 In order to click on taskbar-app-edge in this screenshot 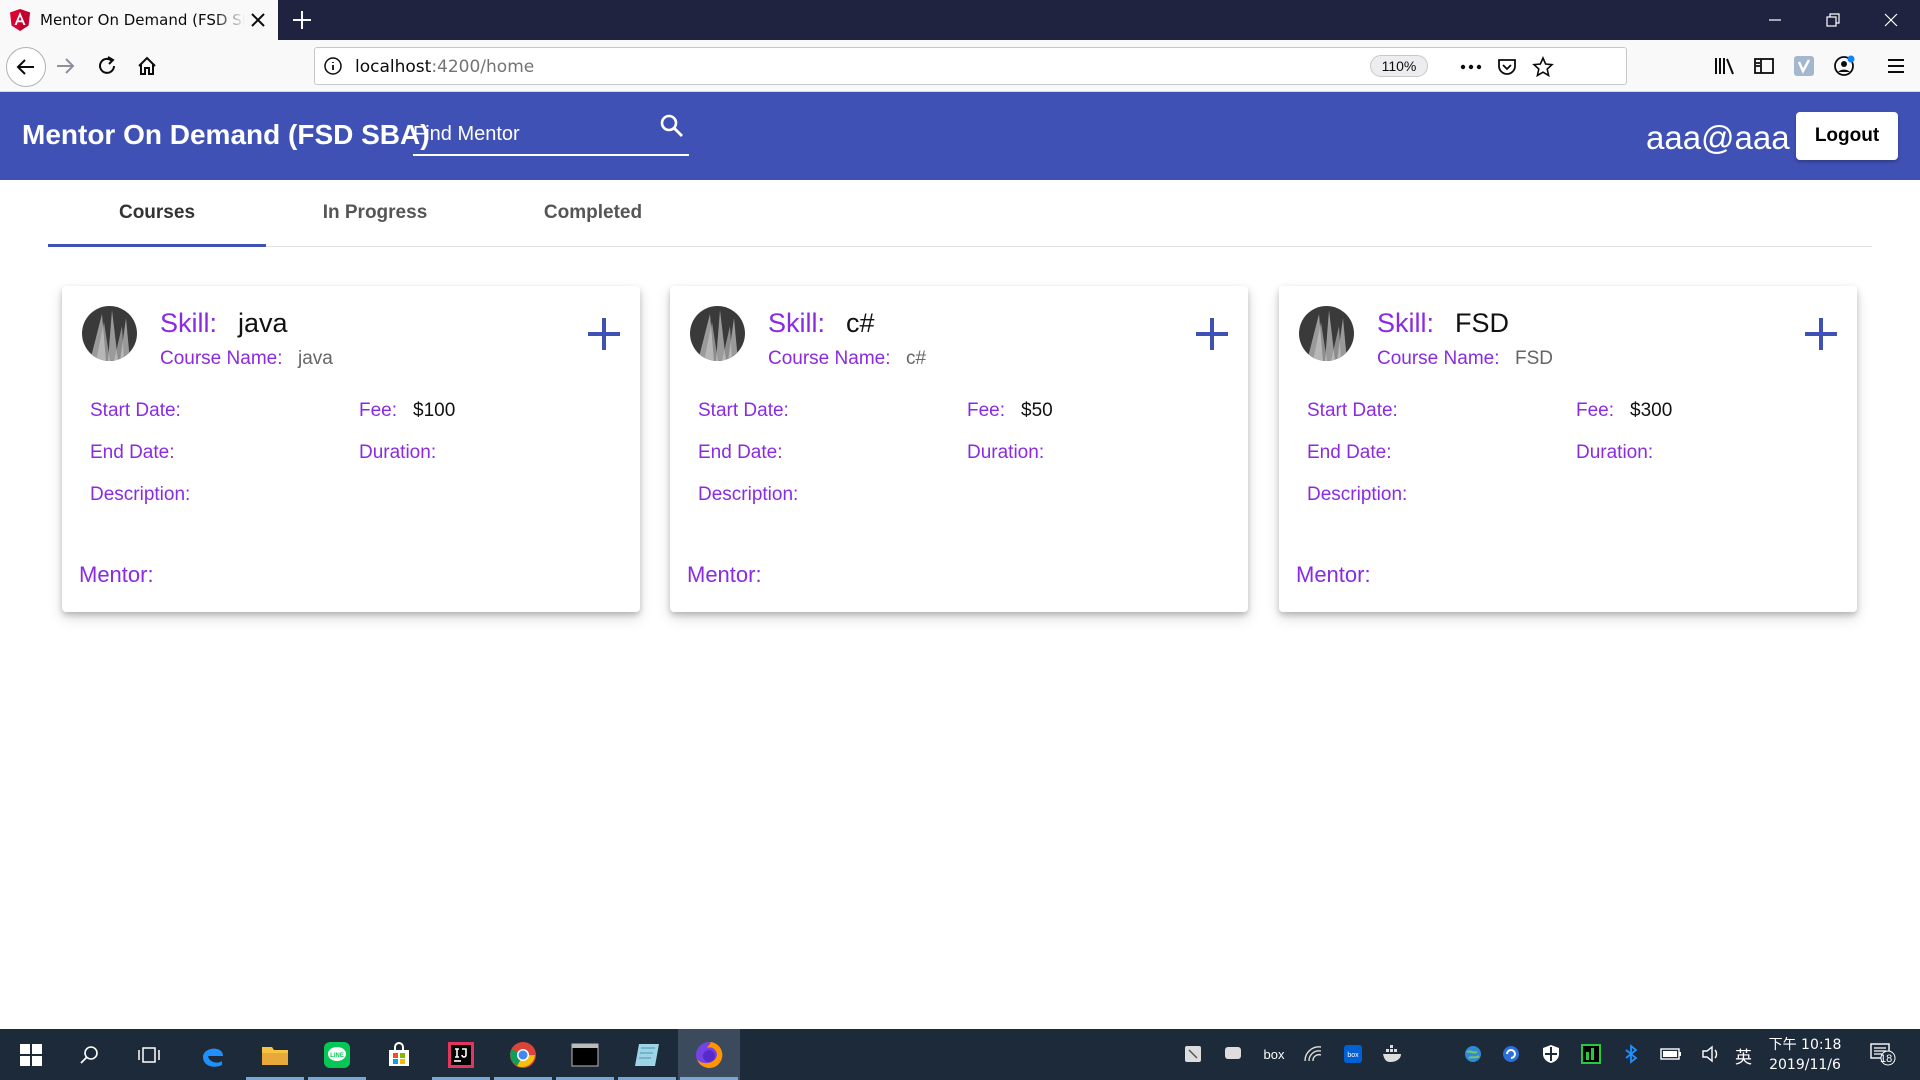, I will do `click(213, 1054)`.